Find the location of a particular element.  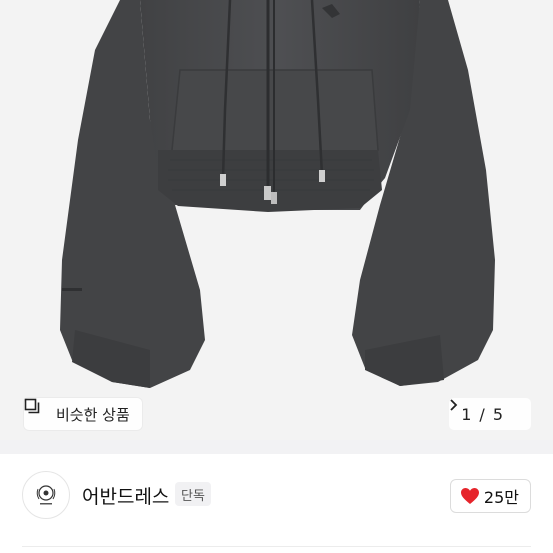

page-total: 5 is located at coordinates (497, 414).